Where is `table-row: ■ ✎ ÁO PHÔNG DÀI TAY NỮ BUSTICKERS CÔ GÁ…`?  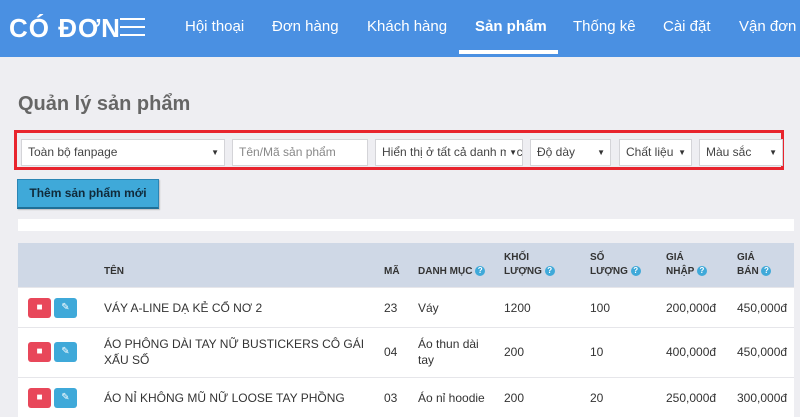
table-row: ■ ✎ ÁO PHÔNG DÀI TAY NỮ BUSTICKERS CÔ GÁ… is located at coordinates (406, 352).